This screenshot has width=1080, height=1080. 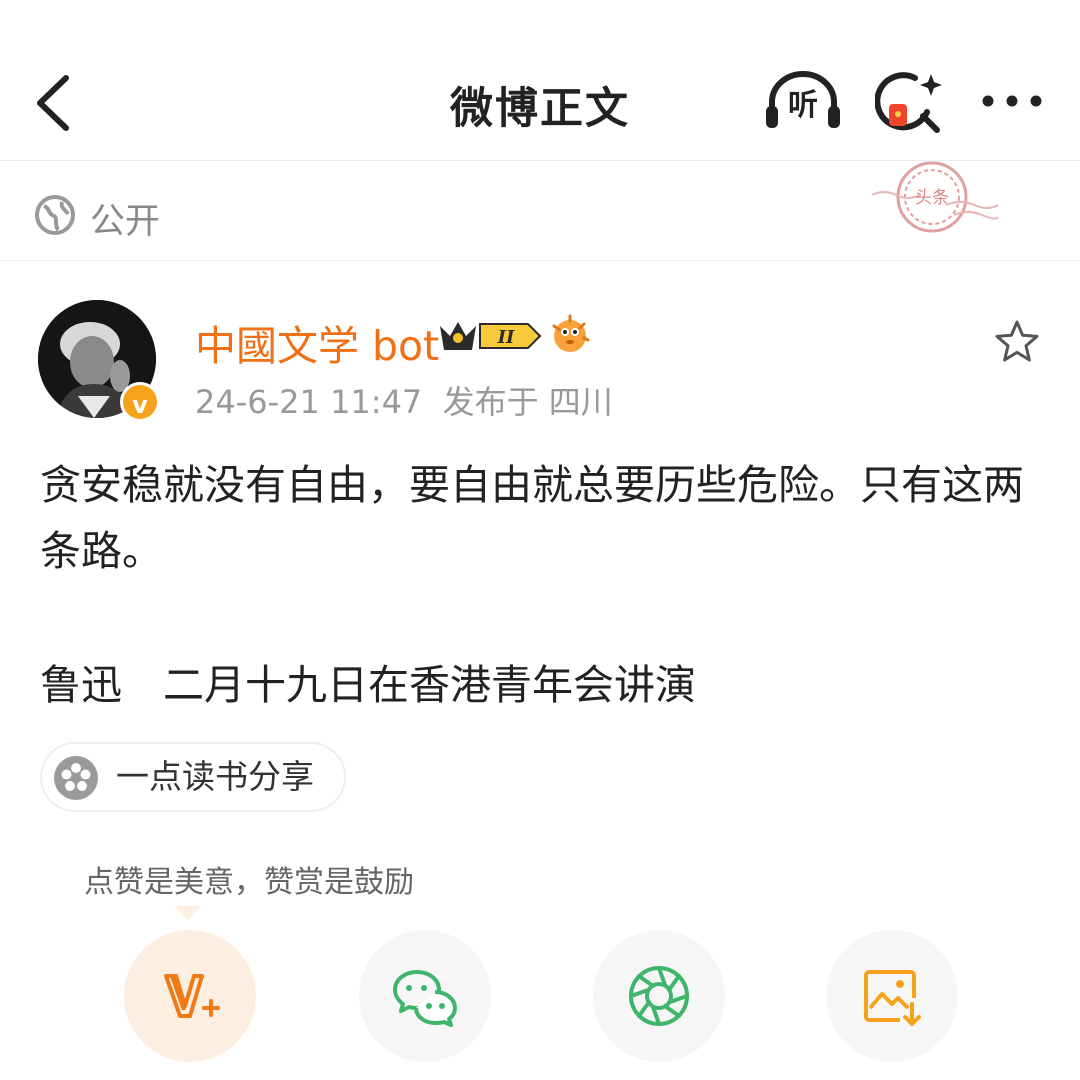 I want to click on headline-stamp: 头条, so click(x=935, y=197).